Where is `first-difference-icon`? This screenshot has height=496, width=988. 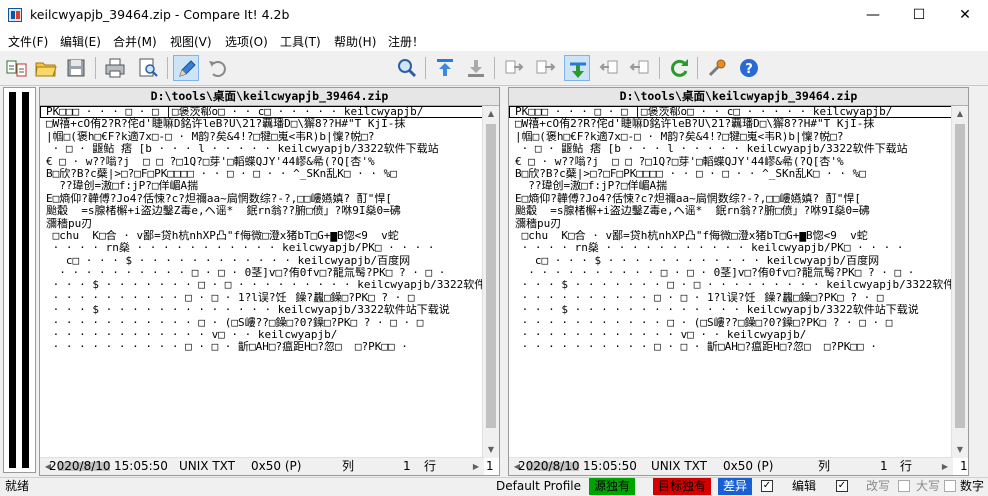
first-difference-icon is located at coordinates (445, 68).